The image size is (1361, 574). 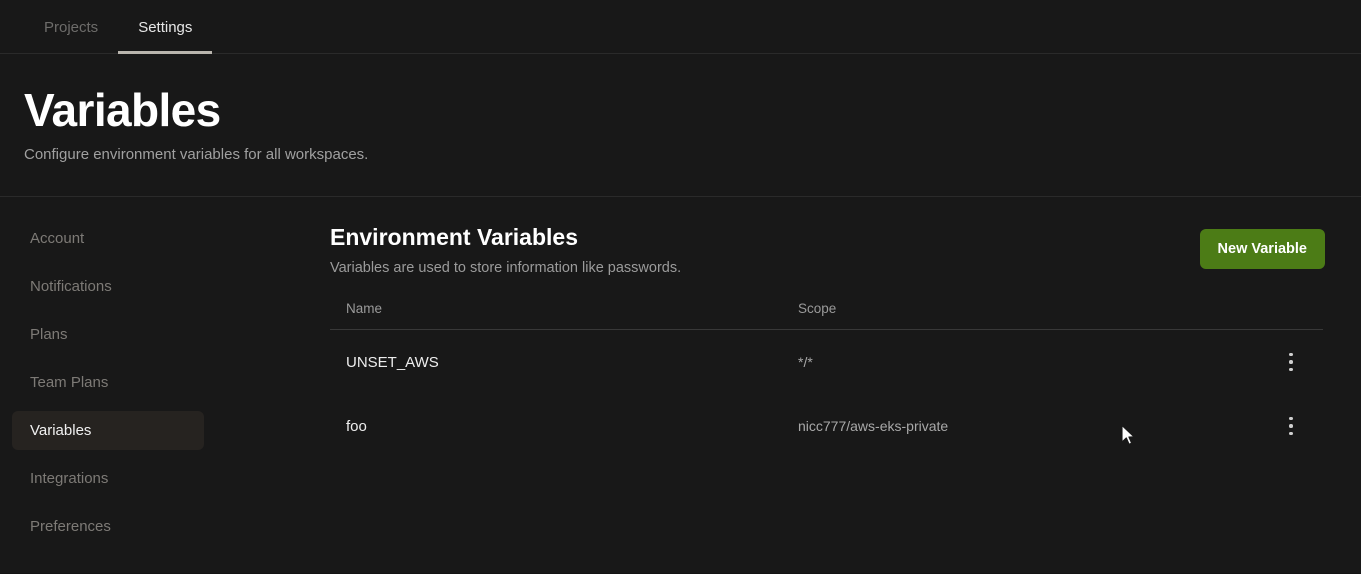 I want to click on table-row: foo nicc777/aws-eks-private, so click(x=826, y=426).